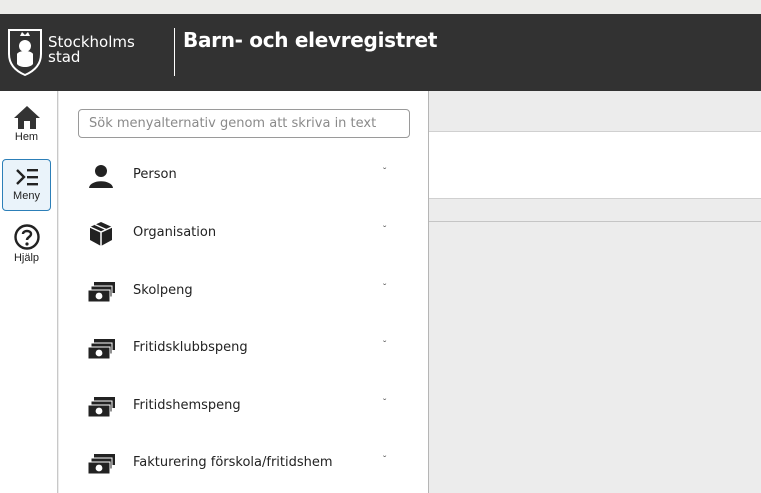  Describe the element at coordinates (25, 52) in the screenshot. I see `stockholm-crest-icon` at that location.